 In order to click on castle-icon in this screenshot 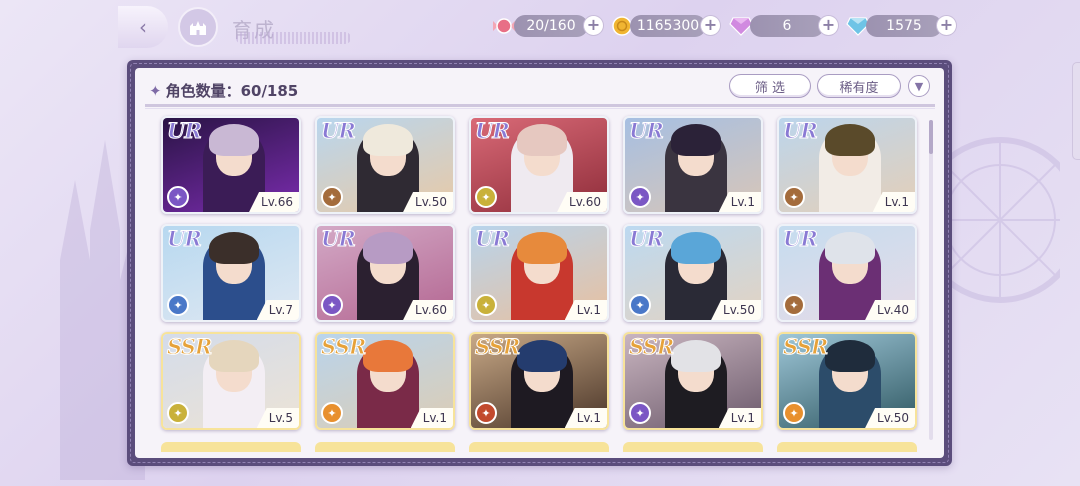, I will do `click(198, 28)`.